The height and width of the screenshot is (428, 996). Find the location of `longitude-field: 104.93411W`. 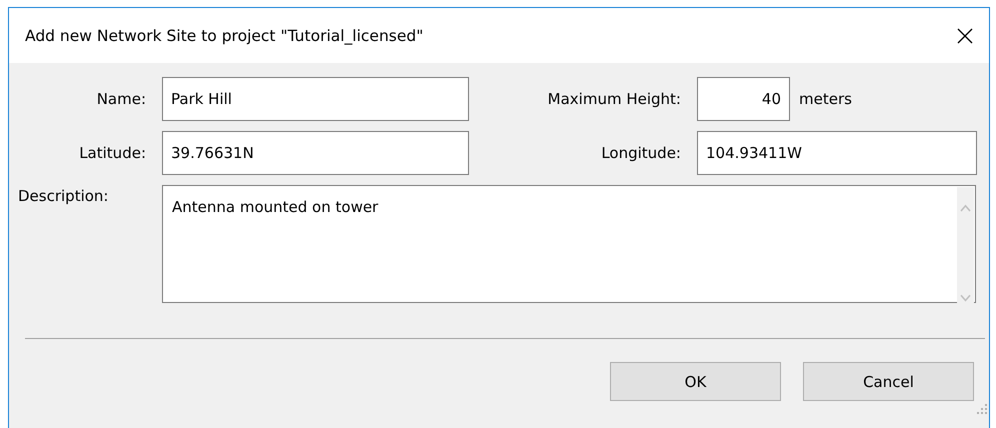

longitude-field: 104.93411W is located at coordinates (837, 153).